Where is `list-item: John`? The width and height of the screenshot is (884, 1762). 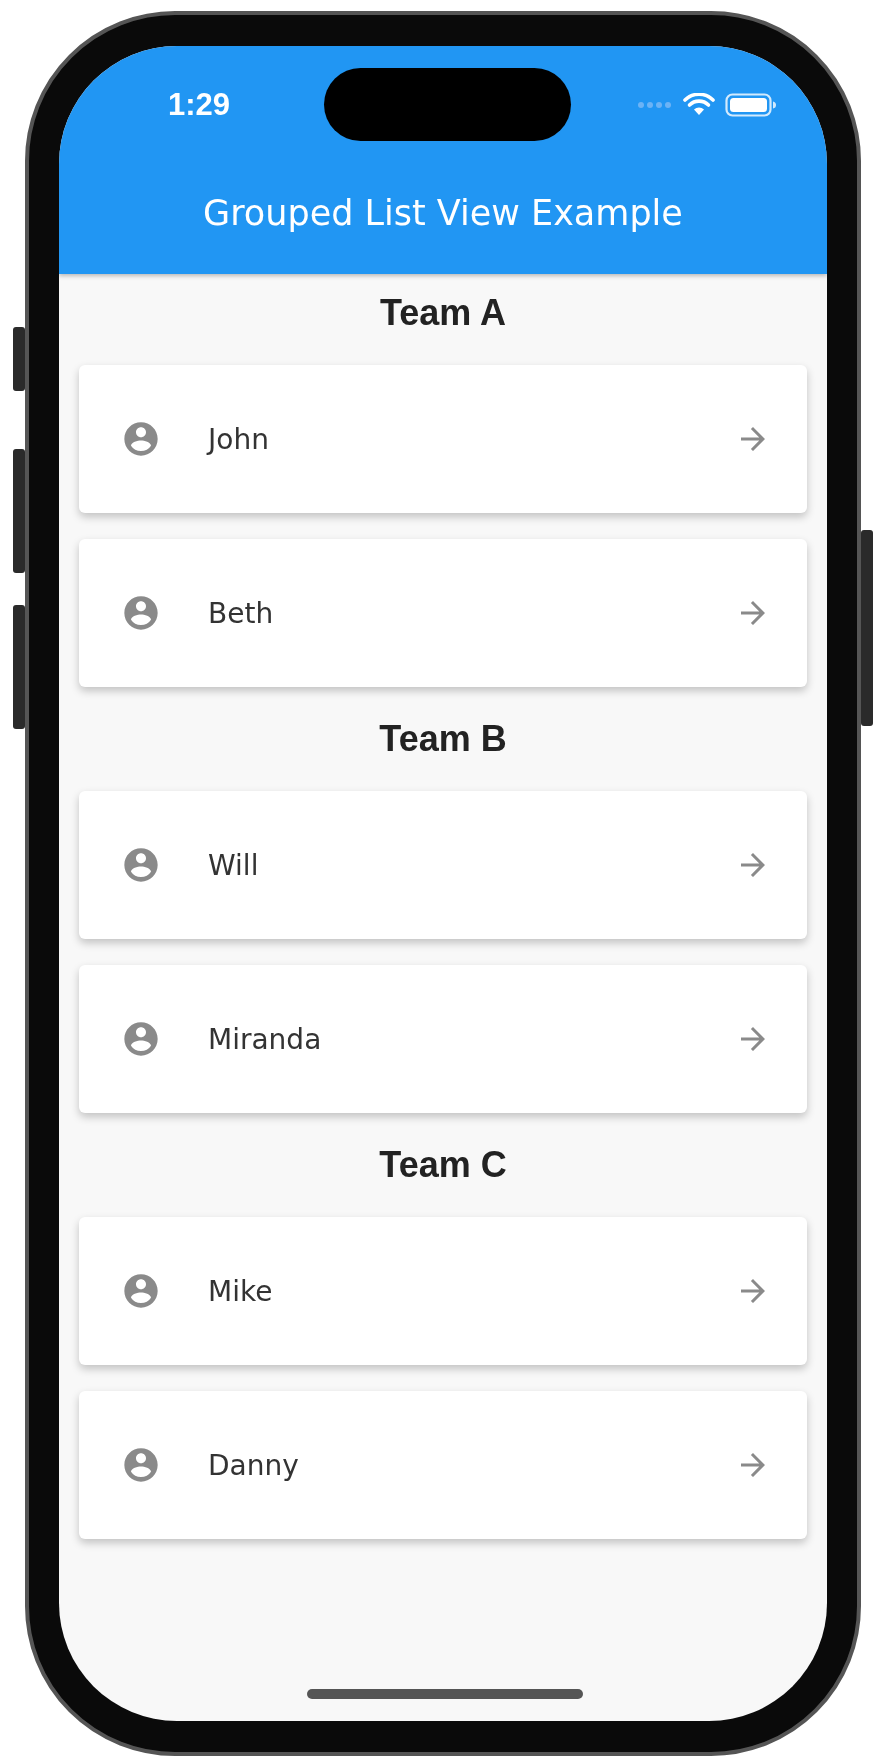
list-item: John is located at coordinates (443, 439).